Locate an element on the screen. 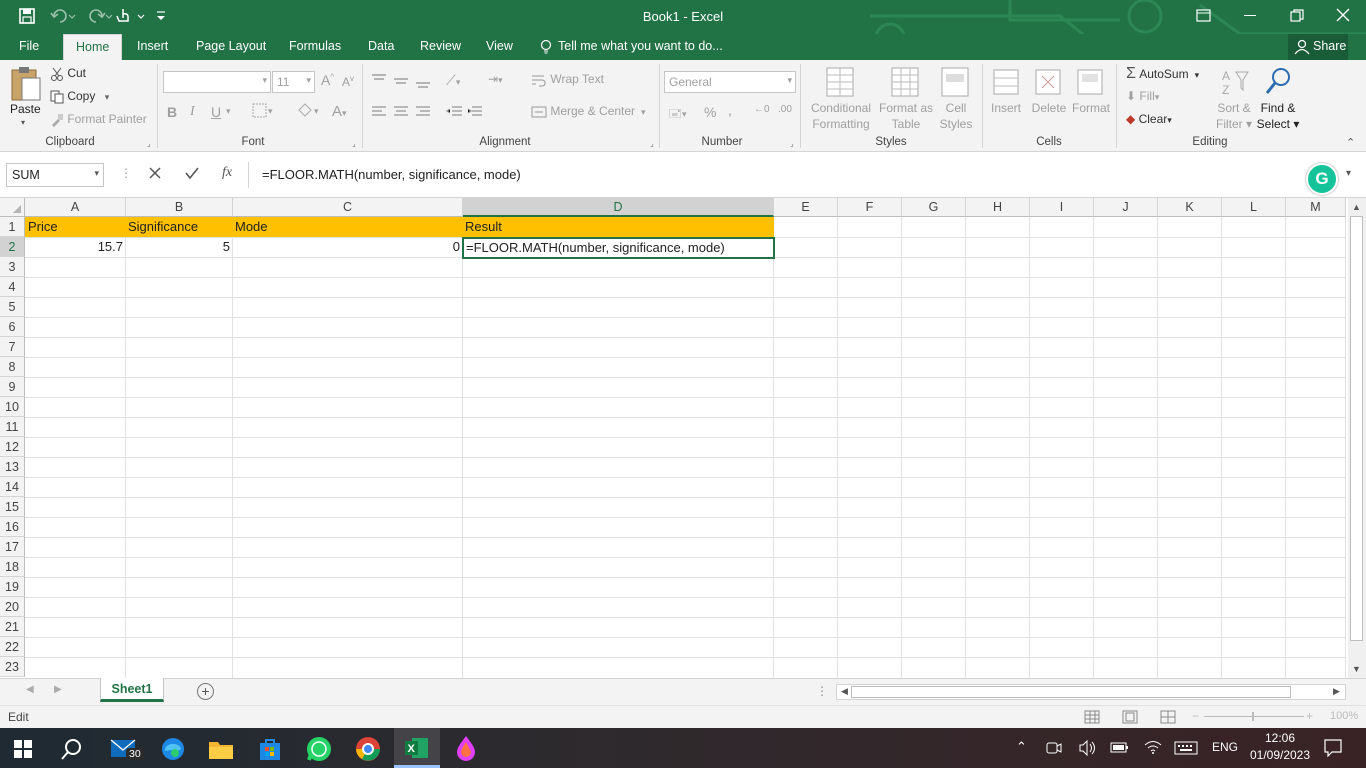 This screenshot has width=1366, height=768. new-sheet-icon: + is located at coordinates (205, 691).